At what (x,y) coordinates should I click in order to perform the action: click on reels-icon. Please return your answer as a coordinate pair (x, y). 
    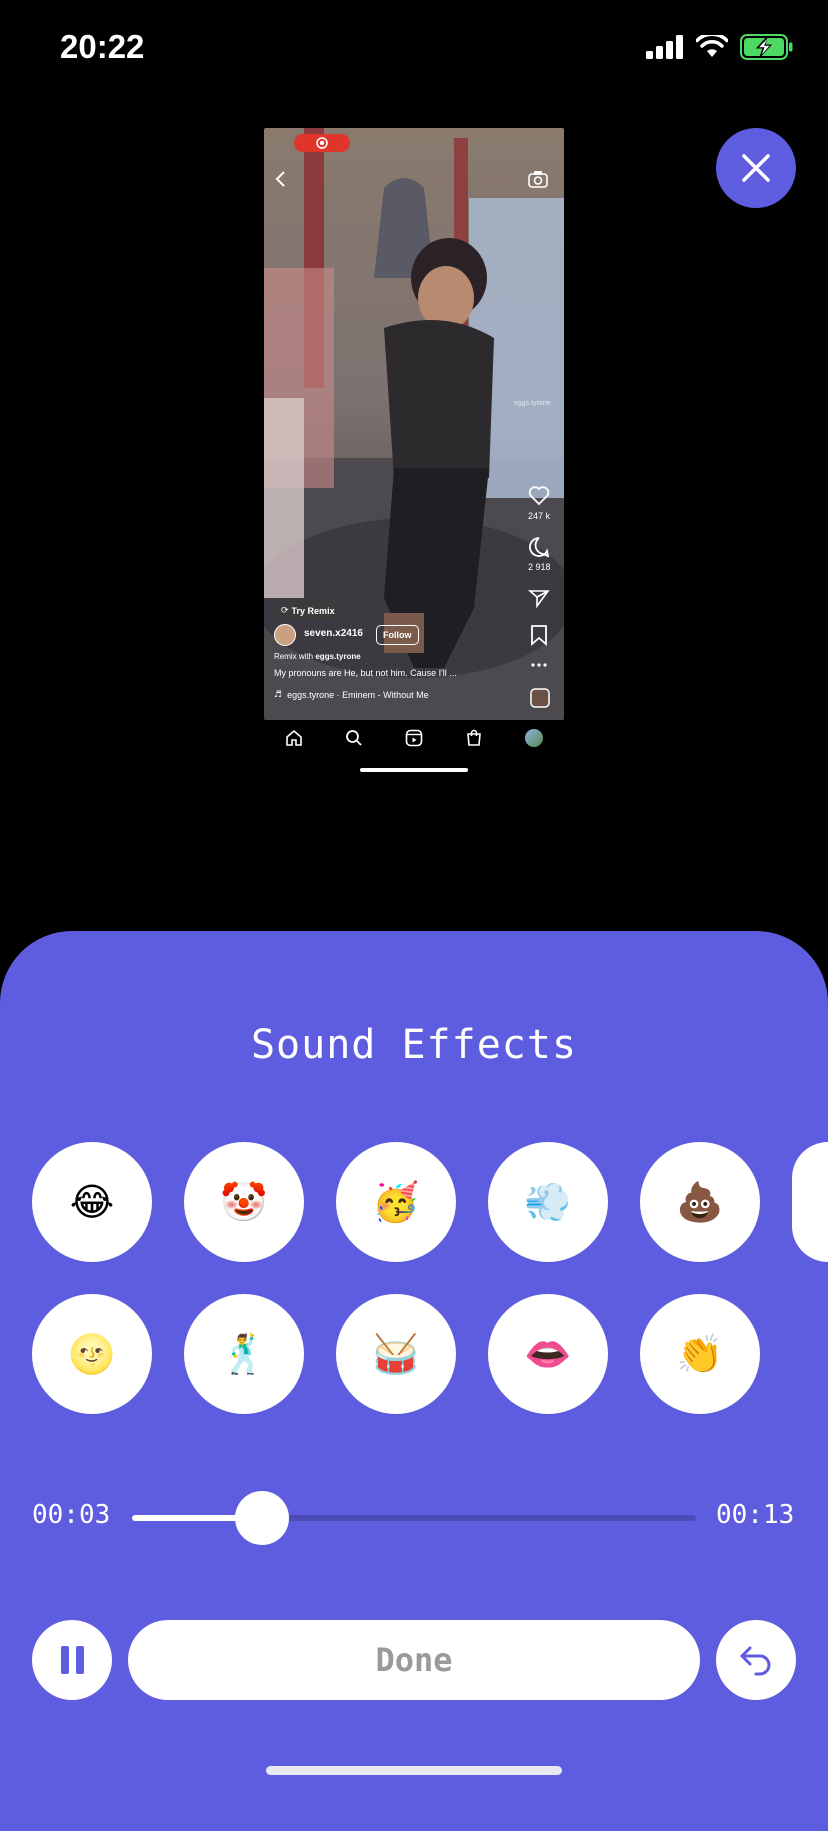
    Looking at the image, I should click on (414, 738).